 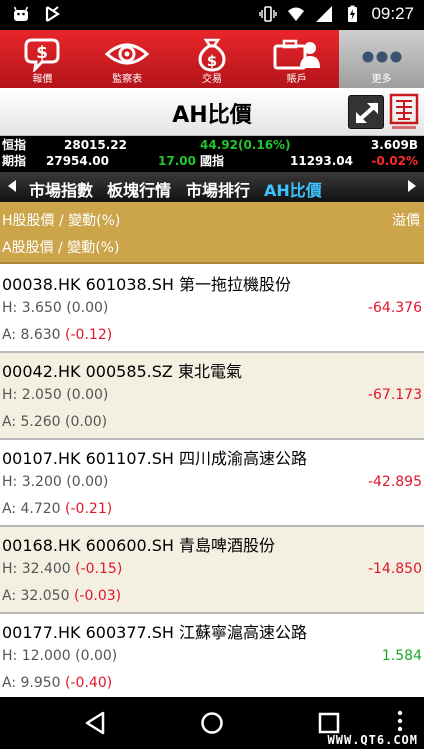 I want to click on premium-value: 1.584, so click(x=401, y=656).